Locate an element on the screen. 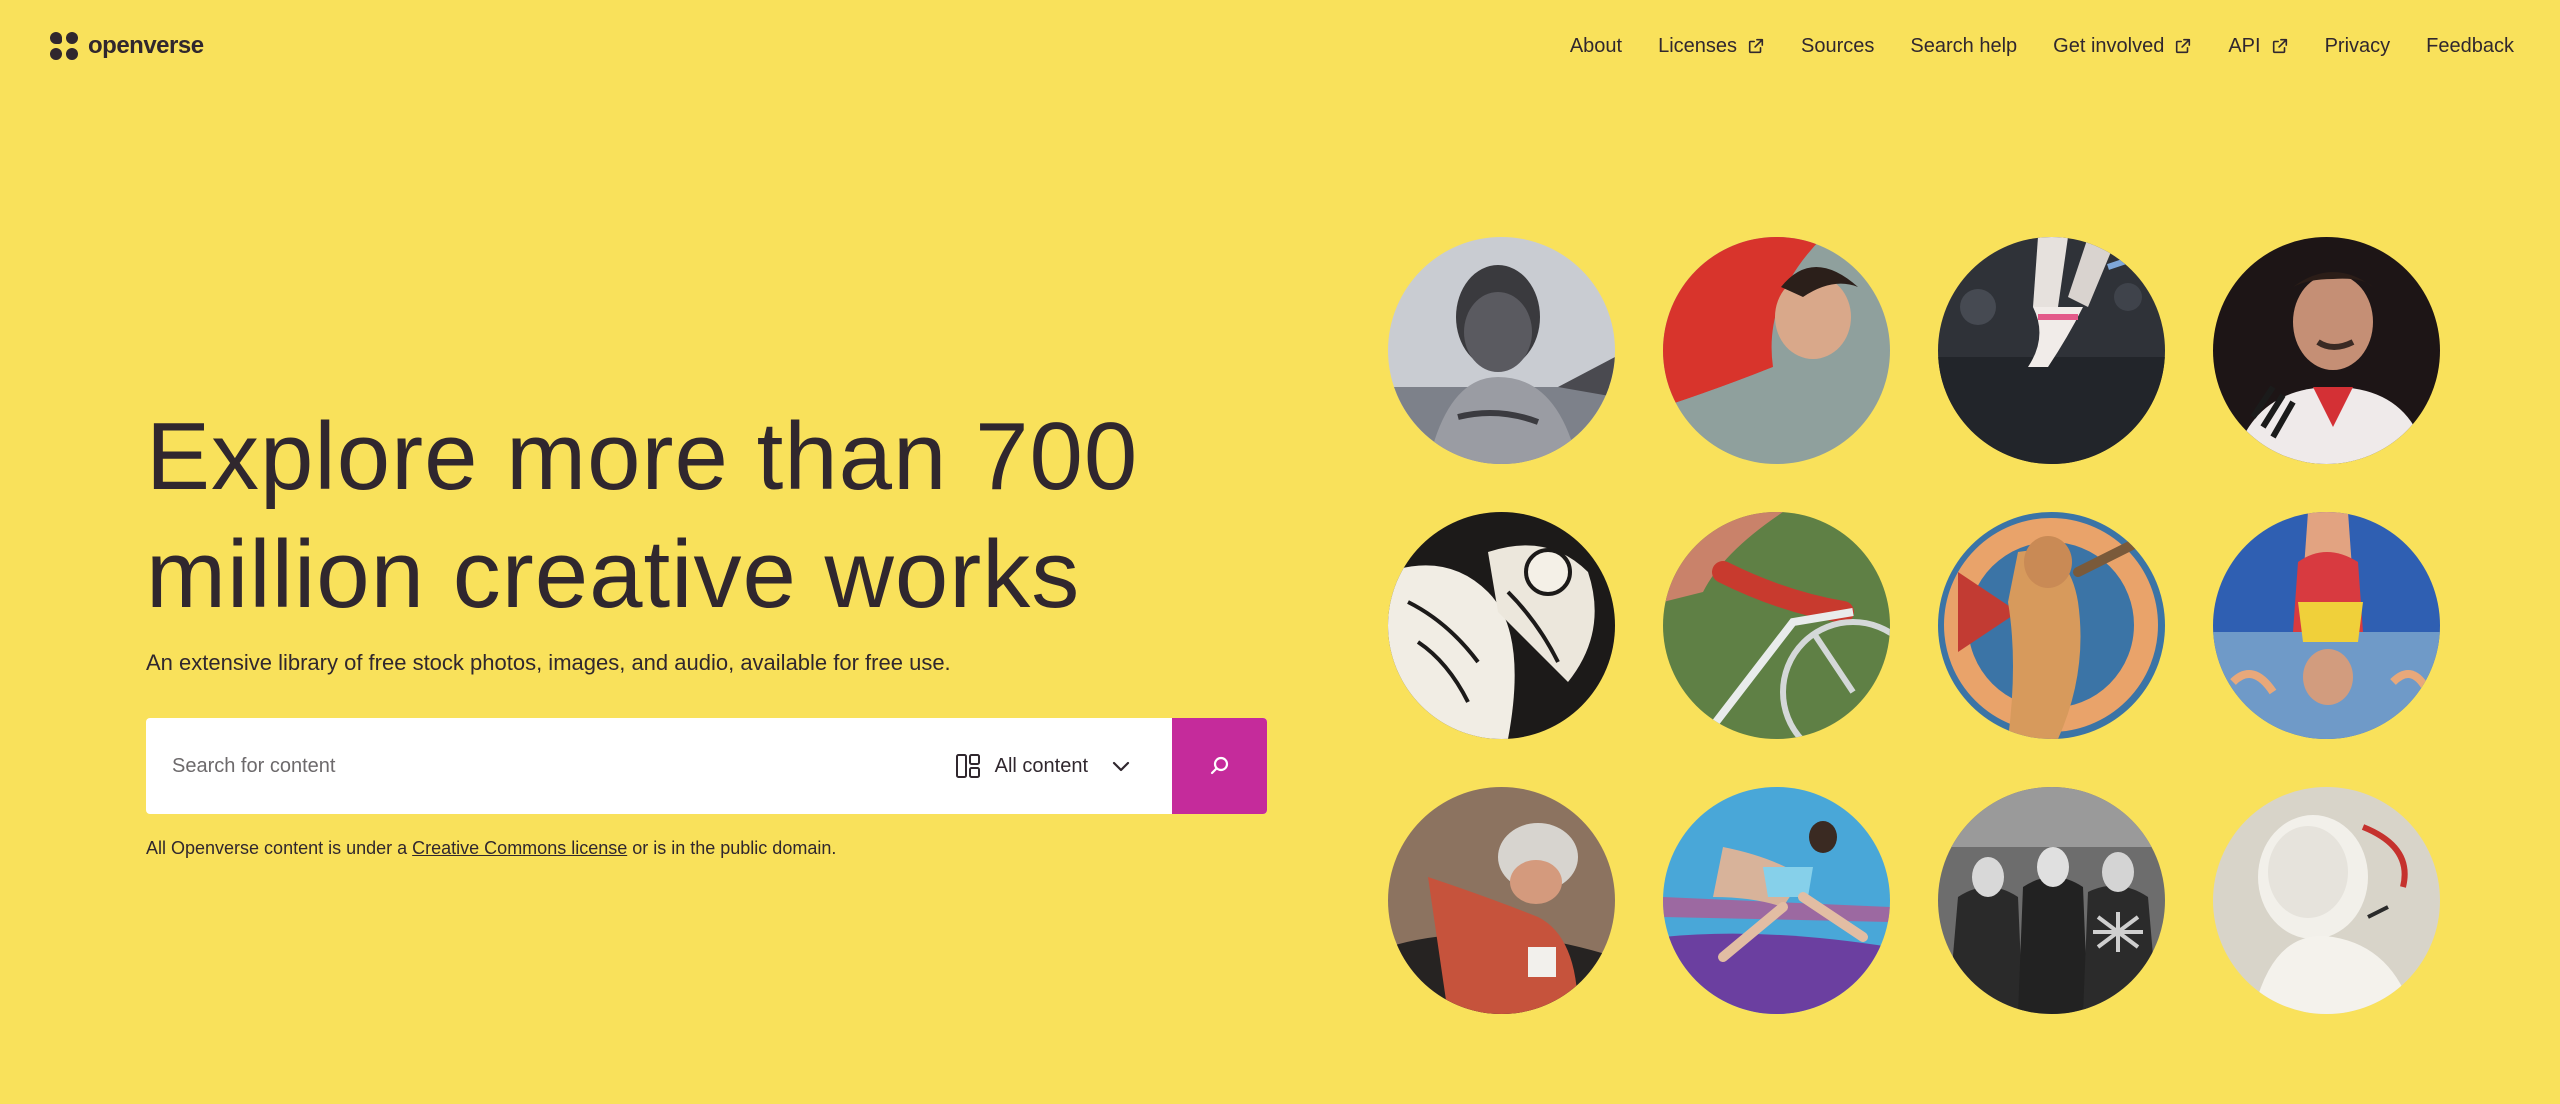 The width and height of the screenshot is (2560, 1104). gallery-image-gymnast-hands-rings is located at coordinates (2051, 350).